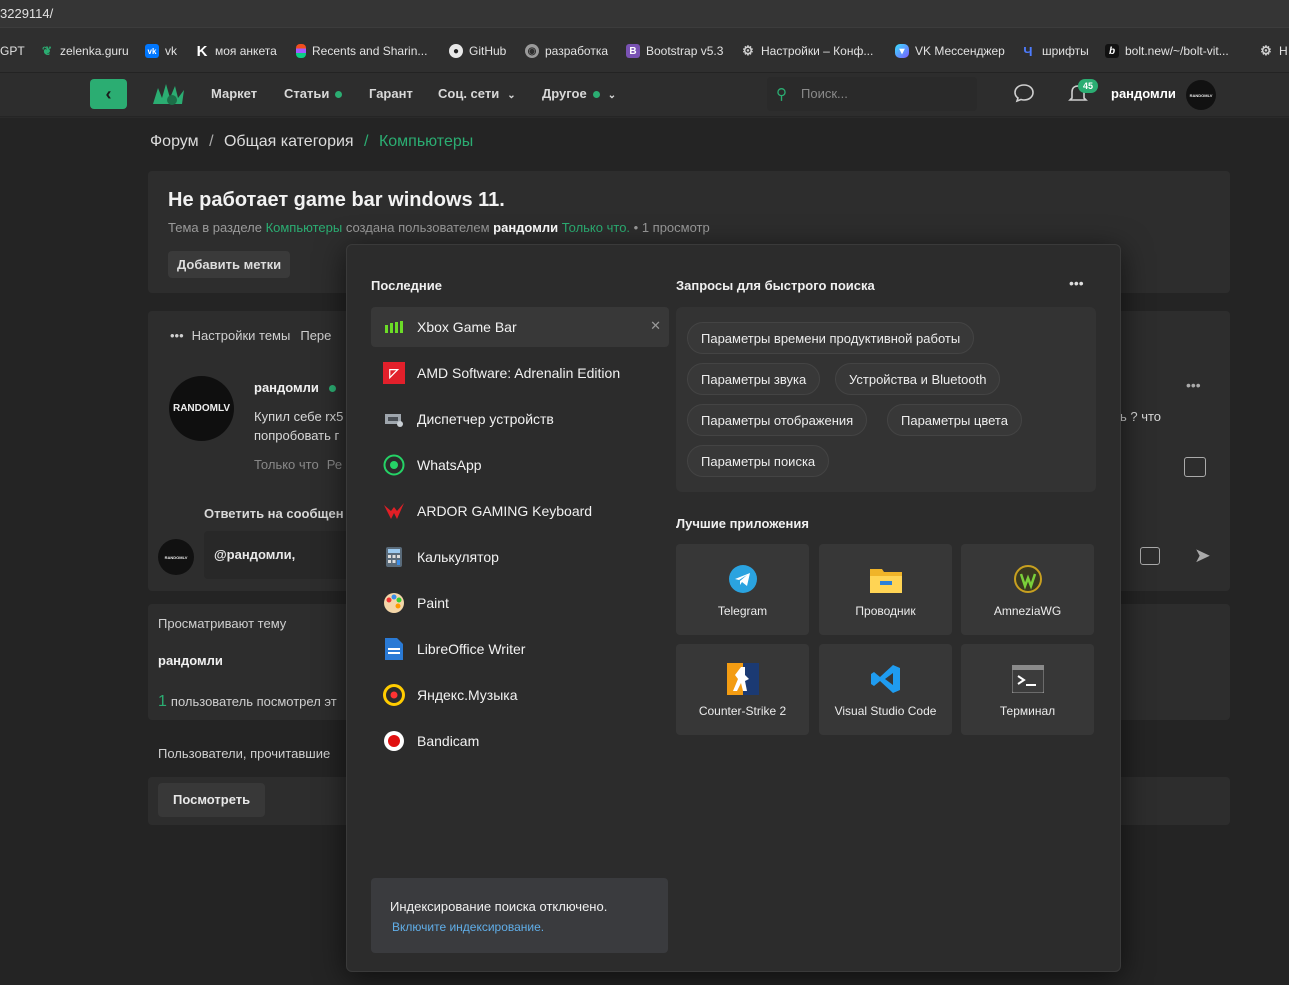  What do you see at coordinates (1202, 555) in the screenshot?
I see `send-icon: ➤` at bounding box center [1202, 555].